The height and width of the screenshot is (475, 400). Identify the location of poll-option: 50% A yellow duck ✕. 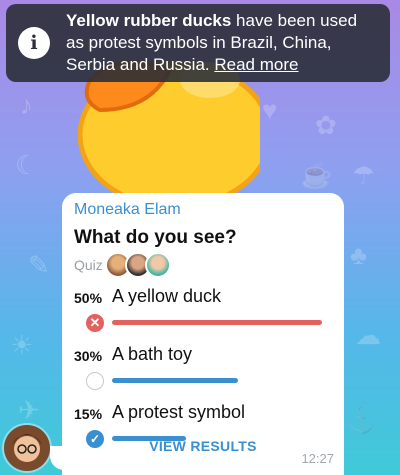
(203, 311).